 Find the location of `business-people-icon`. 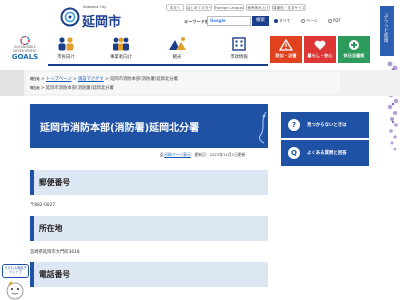

business-people-icon is located at coordinates (121, 44).